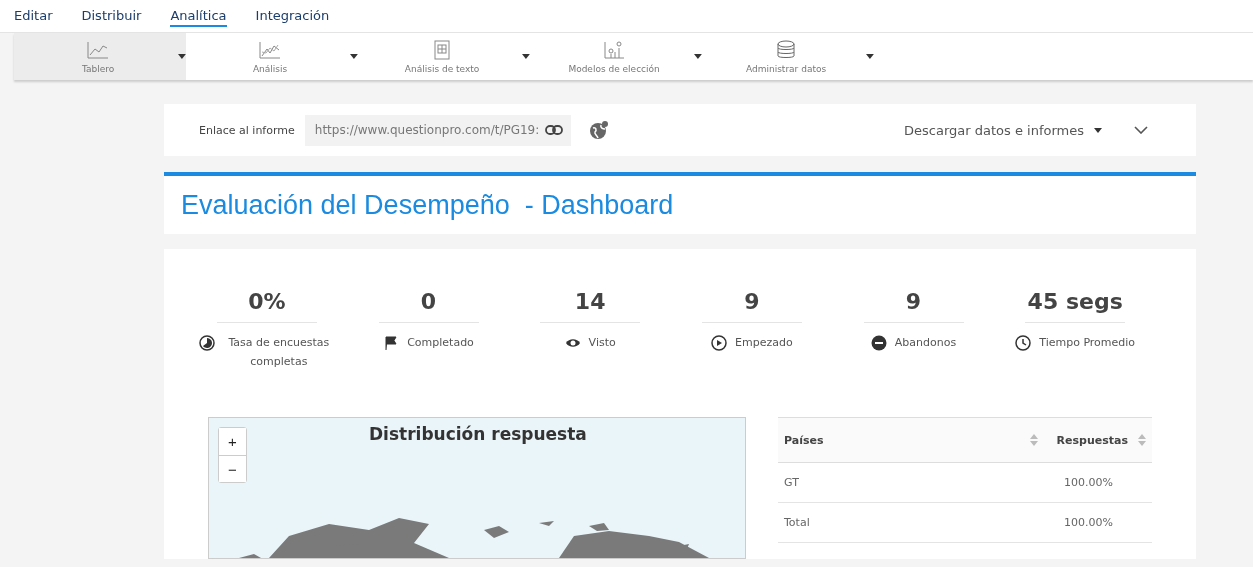 The image size is (1253, 567). What do you see at coordinates (602, 343) in the screenshot?
I see `stat-label: Visto` at bounding box center [602, 343].